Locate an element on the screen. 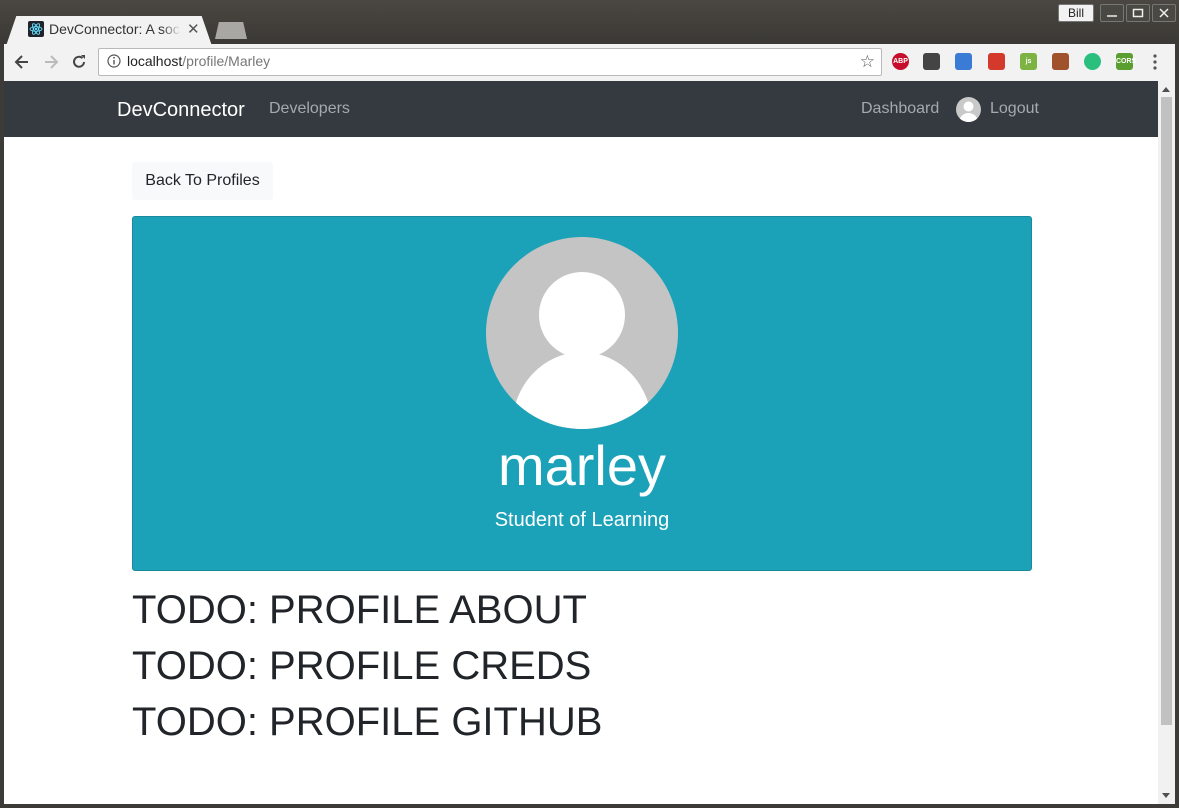 This screenshot has height=808, width=1179. address-bar: localhost/profile/Marley ☆ is located at coordinates (490, 62).